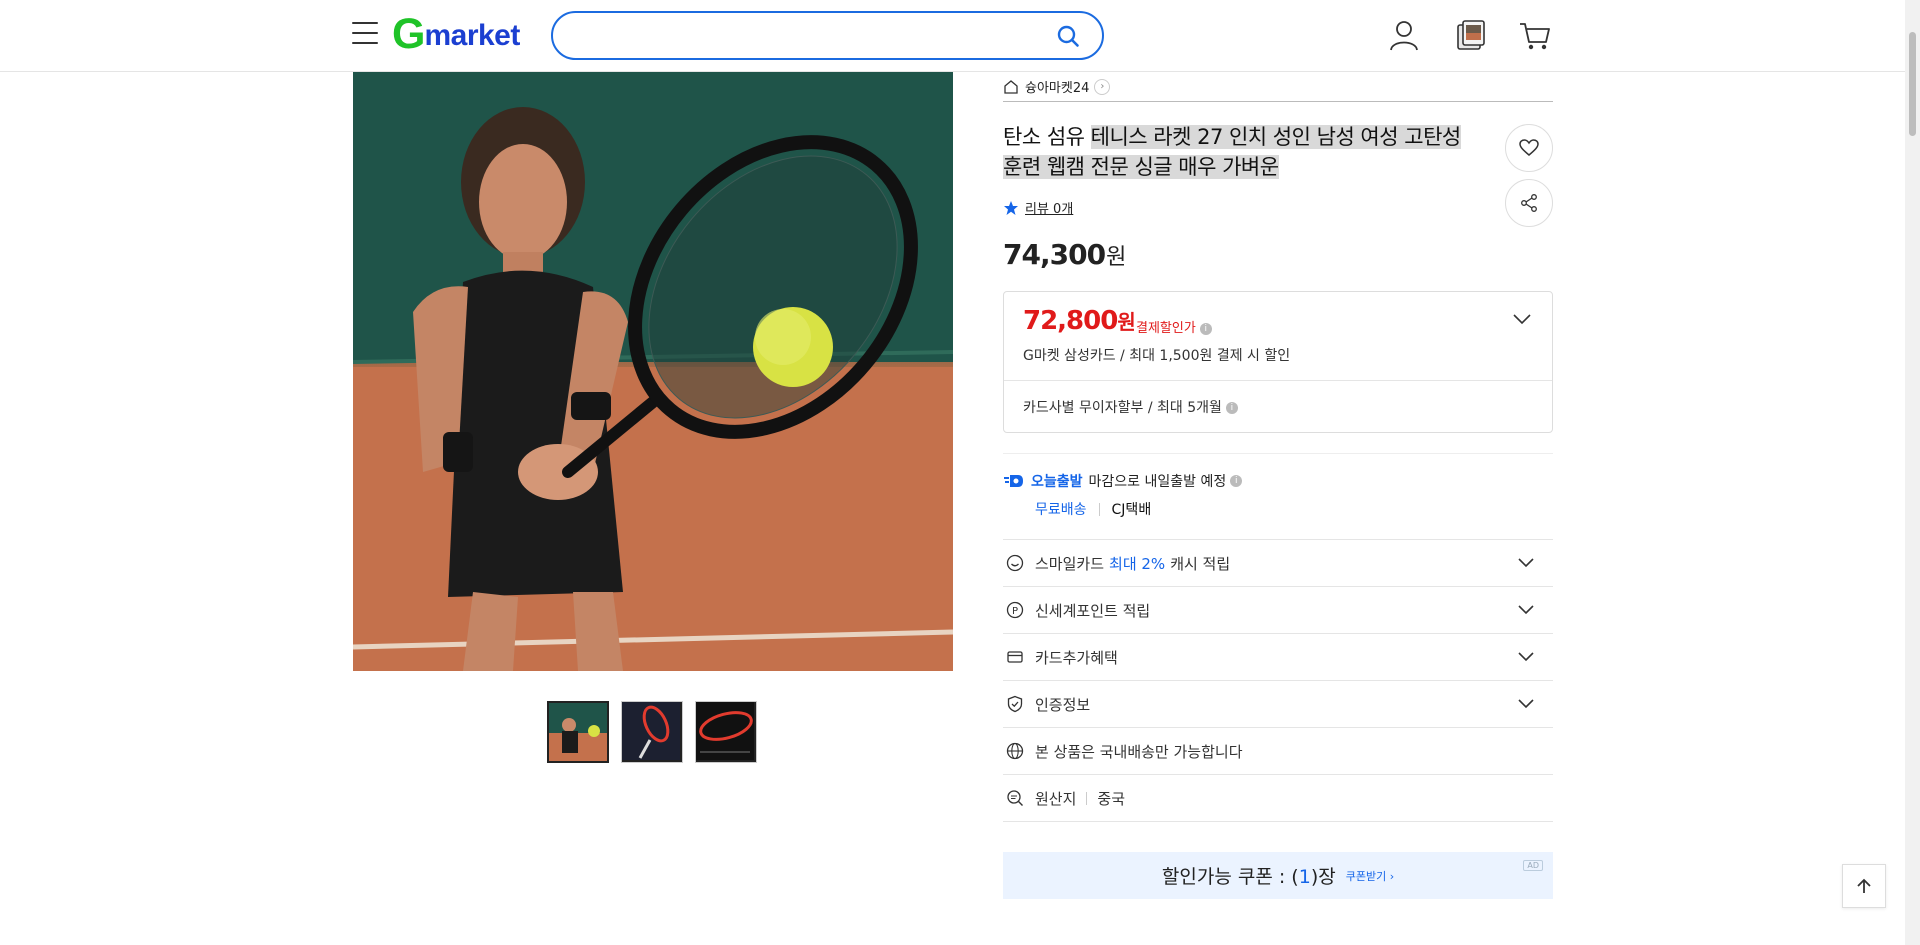  Describe the element at coordinates (1057, 482) in the screenshot. I see `today-shipping-label: 오늘출발` at that location.